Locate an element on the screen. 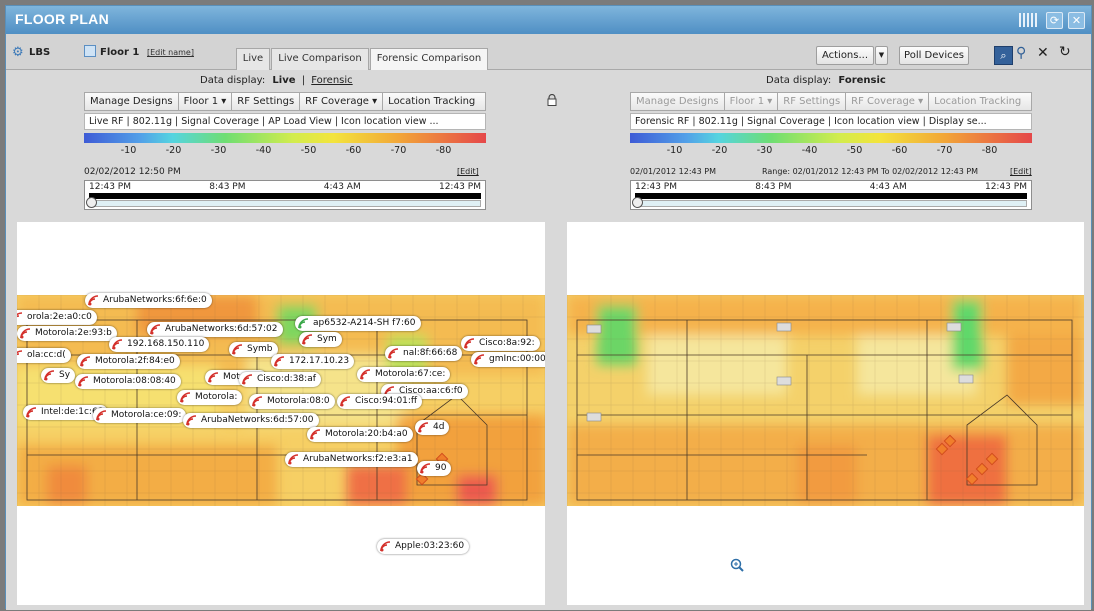 The width and height of the screenshot is (1094, 611). client-tag-label: Motorola:08:0 is located at coordinates (298, 401).